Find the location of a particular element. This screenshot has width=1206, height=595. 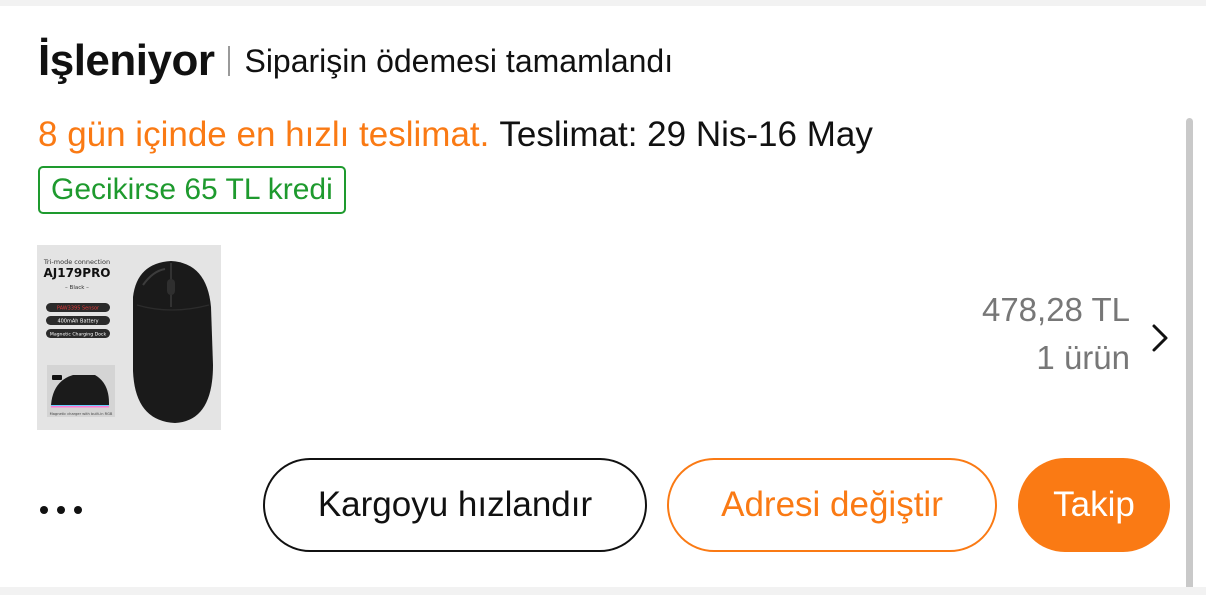

late-credit-label: Gecikirse 65 TL kredi is located at coordinates (192, 189).